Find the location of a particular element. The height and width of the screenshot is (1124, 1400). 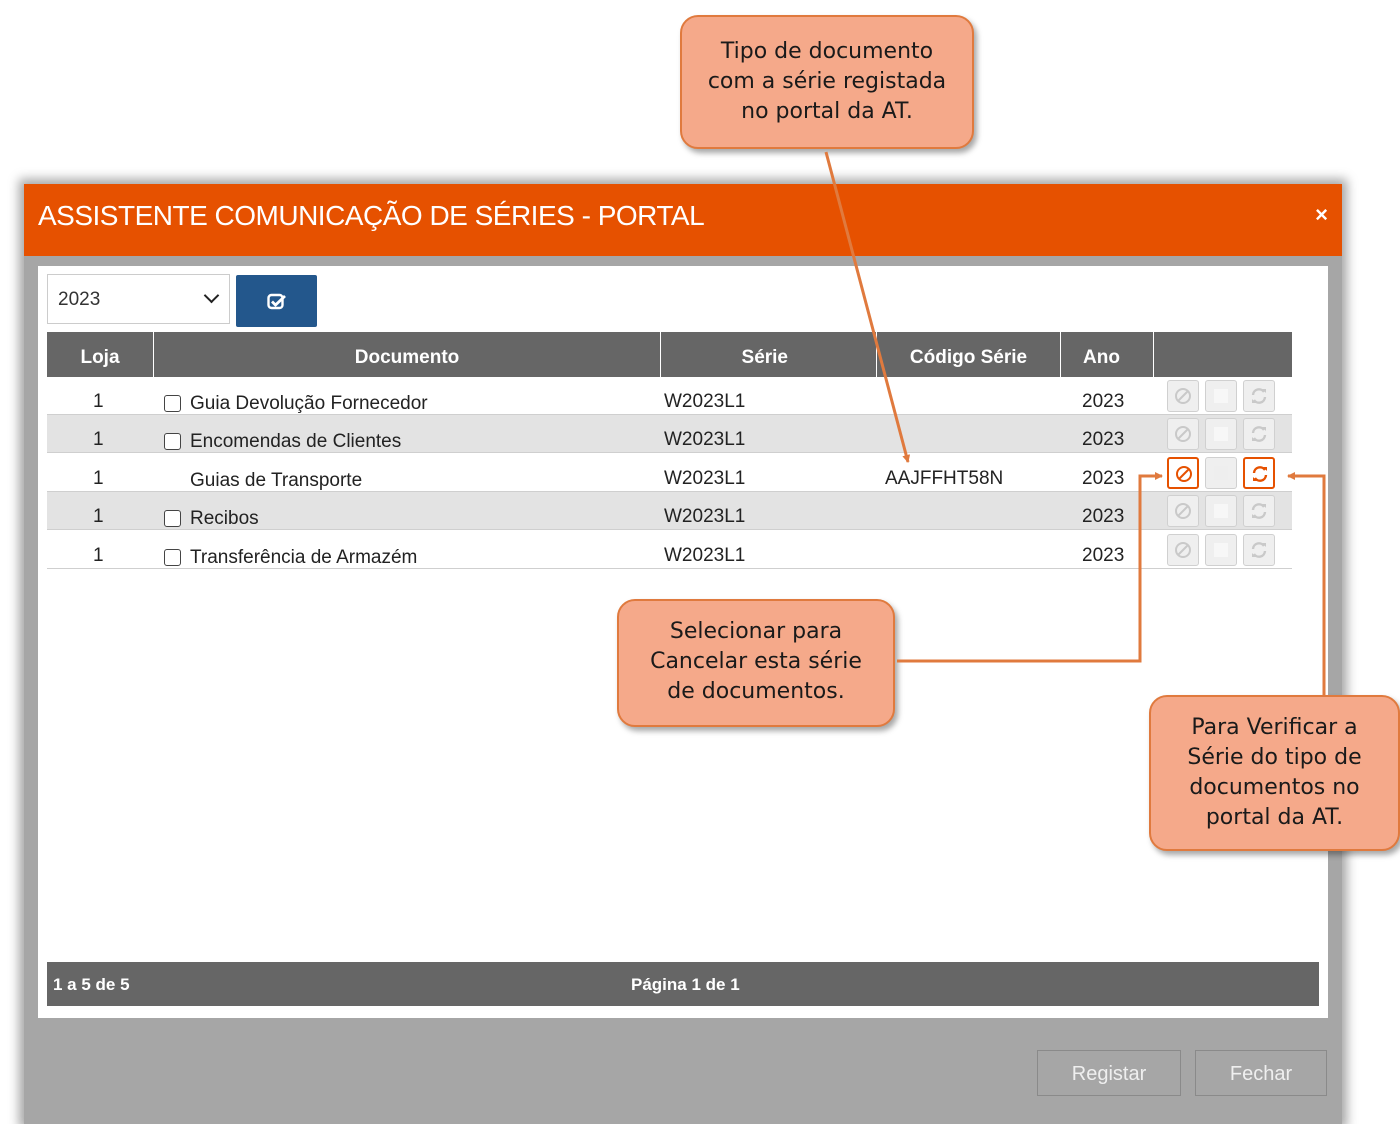

col-codigo-serie: Código Série is located at coordinates (969, 354).